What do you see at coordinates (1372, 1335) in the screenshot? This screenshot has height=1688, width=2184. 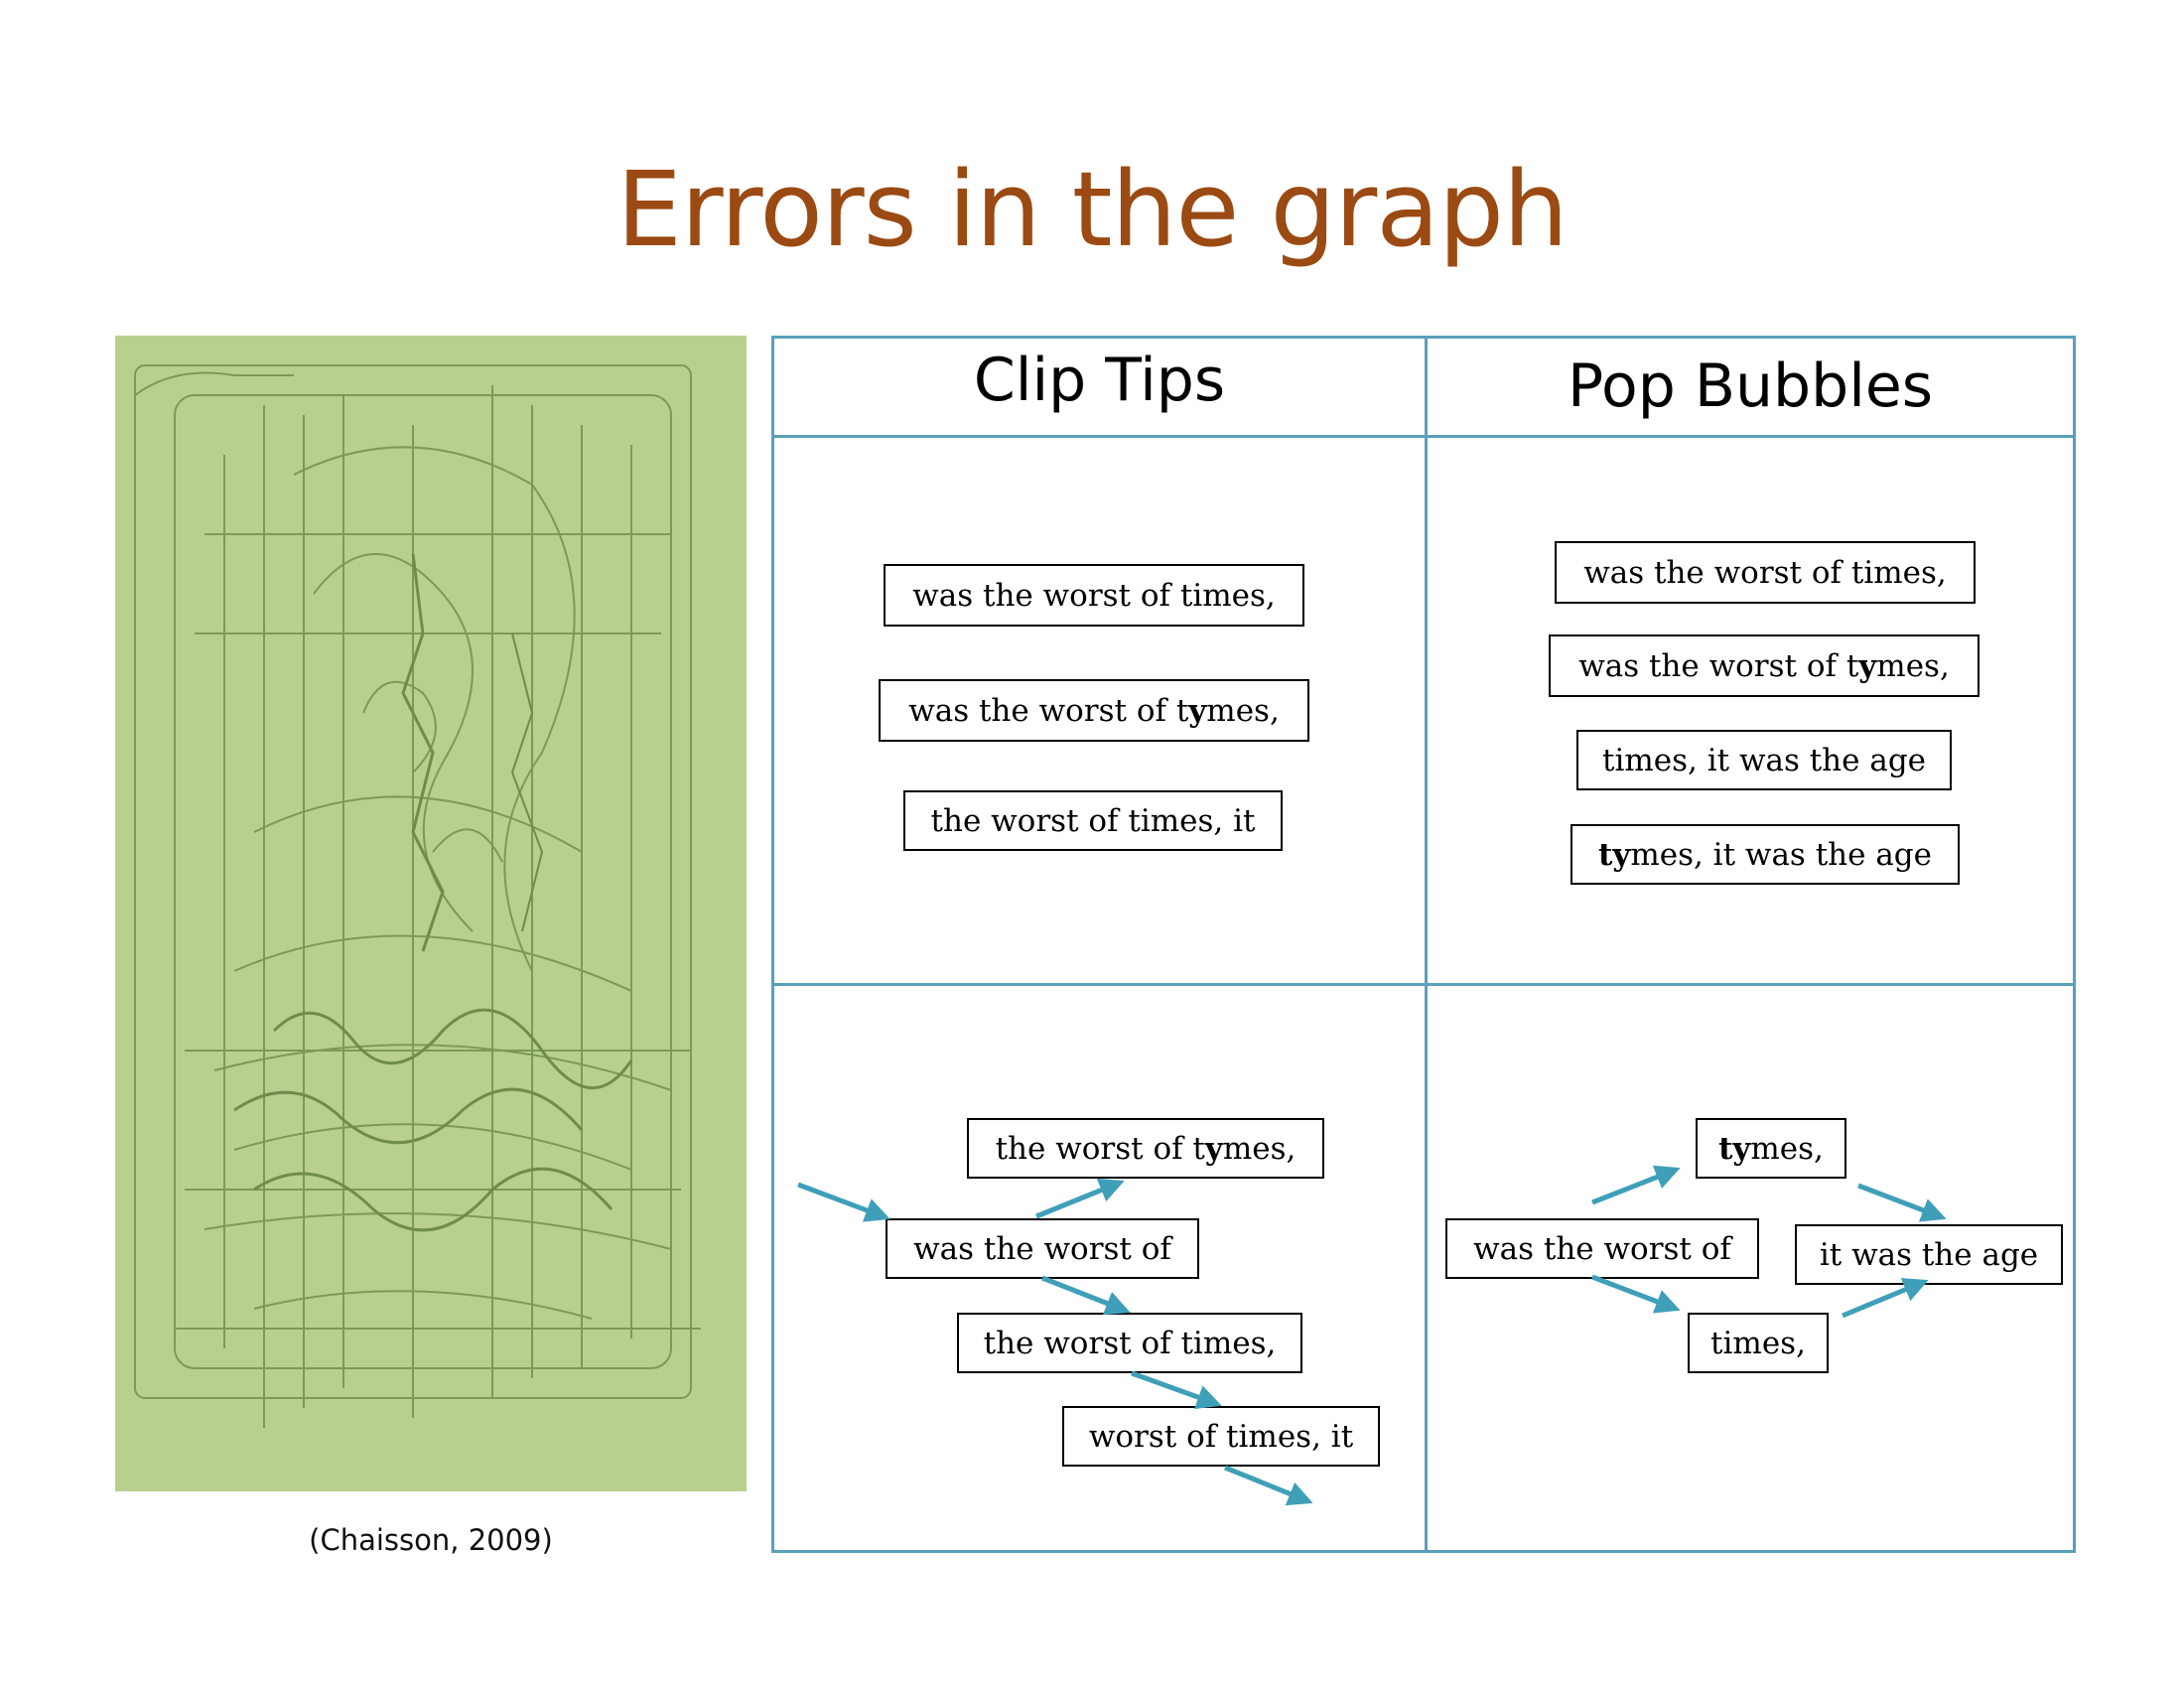 I see `graph-arrows` at bounding box center [1372, 1335].